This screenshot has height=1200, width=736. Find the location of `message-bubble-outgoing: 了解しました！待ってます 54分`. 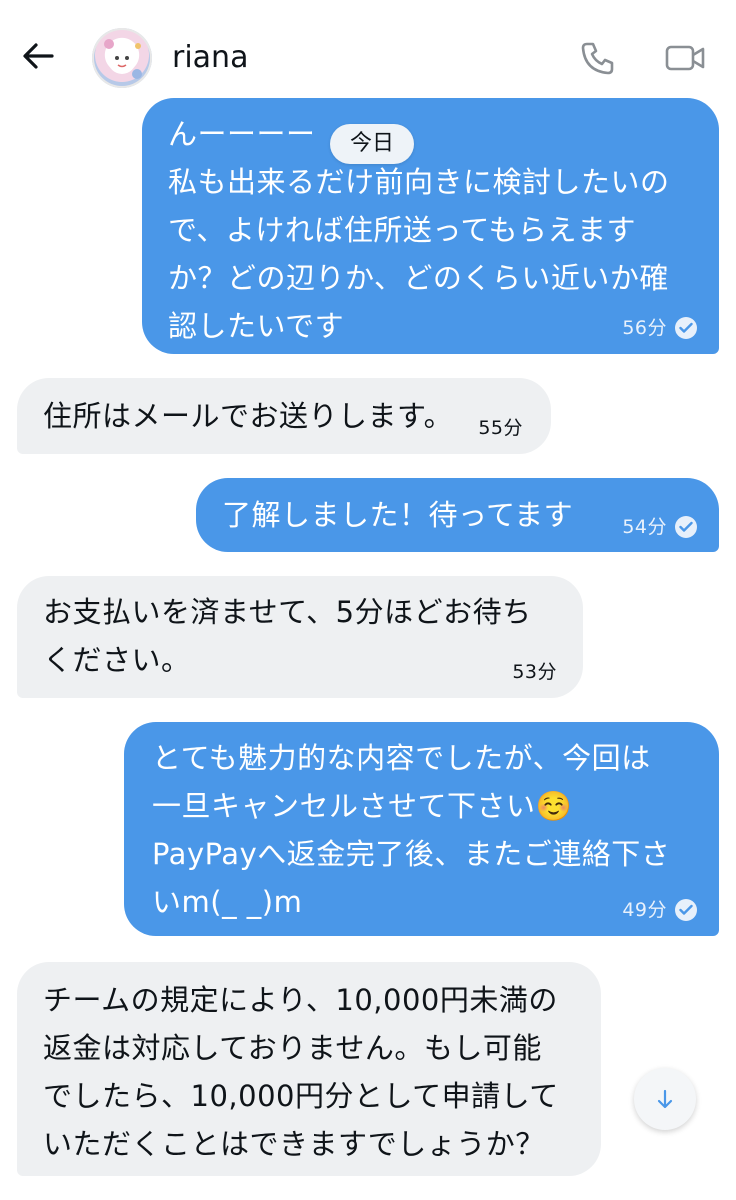

message-bubble-outgoing: 了解しました！待ってます 54分 is located at coordinates (457, 515).